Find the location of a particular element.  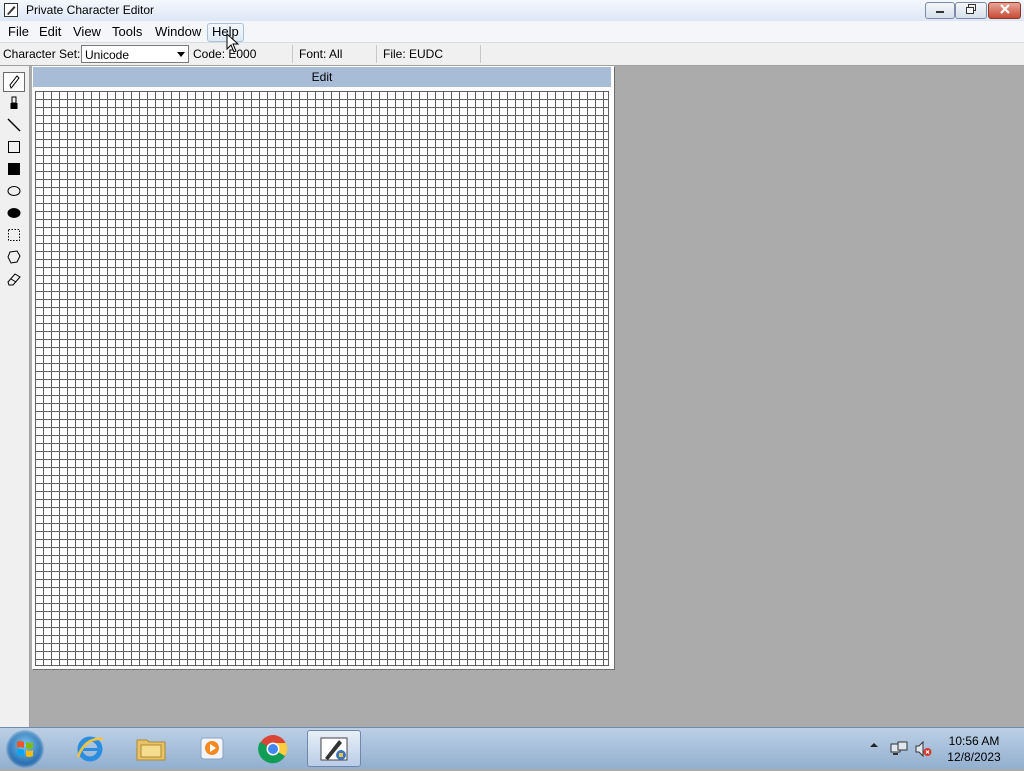

freeform-selection-icon is located at coordinates (14, 257).